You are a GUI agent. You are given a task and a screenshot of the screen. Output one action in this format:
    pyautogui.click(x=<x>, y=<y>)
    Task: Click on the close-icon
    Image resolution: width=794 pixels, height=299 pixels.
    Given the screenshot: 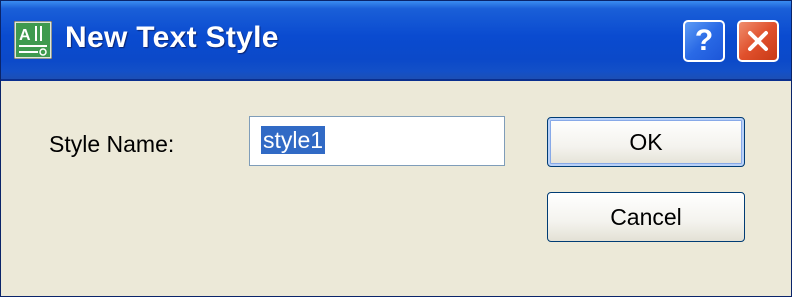 What is the action you would take?
    pyautogui.click(x=758, y=41)
    